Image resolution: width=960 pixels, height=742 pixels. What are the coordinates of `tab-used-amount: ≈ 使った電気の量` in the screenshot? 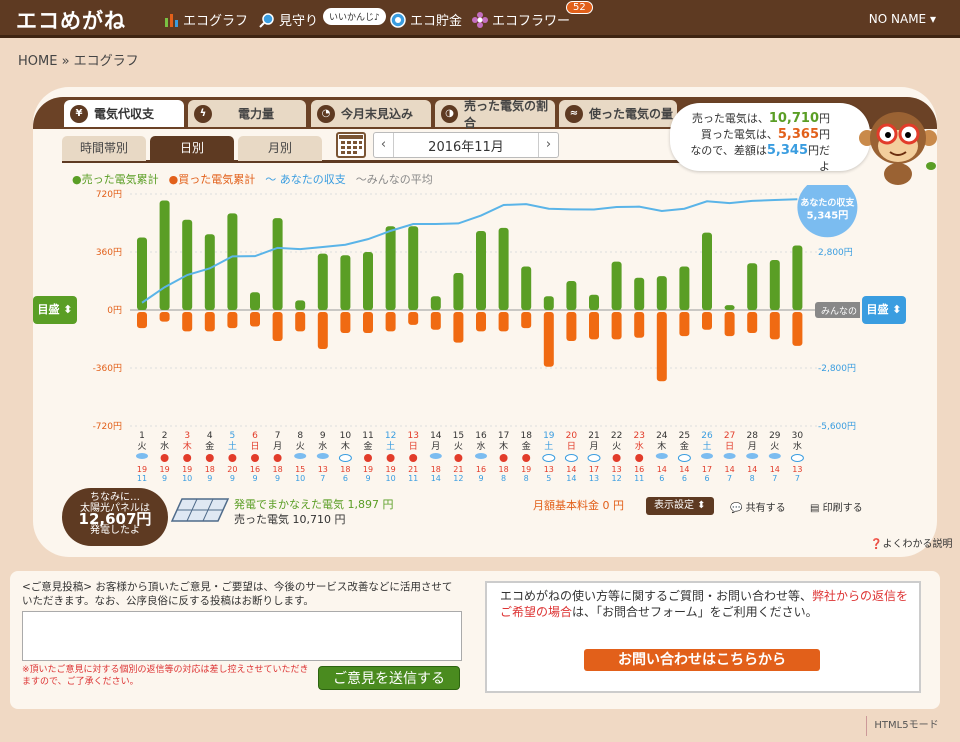 It's located at (618, 113).